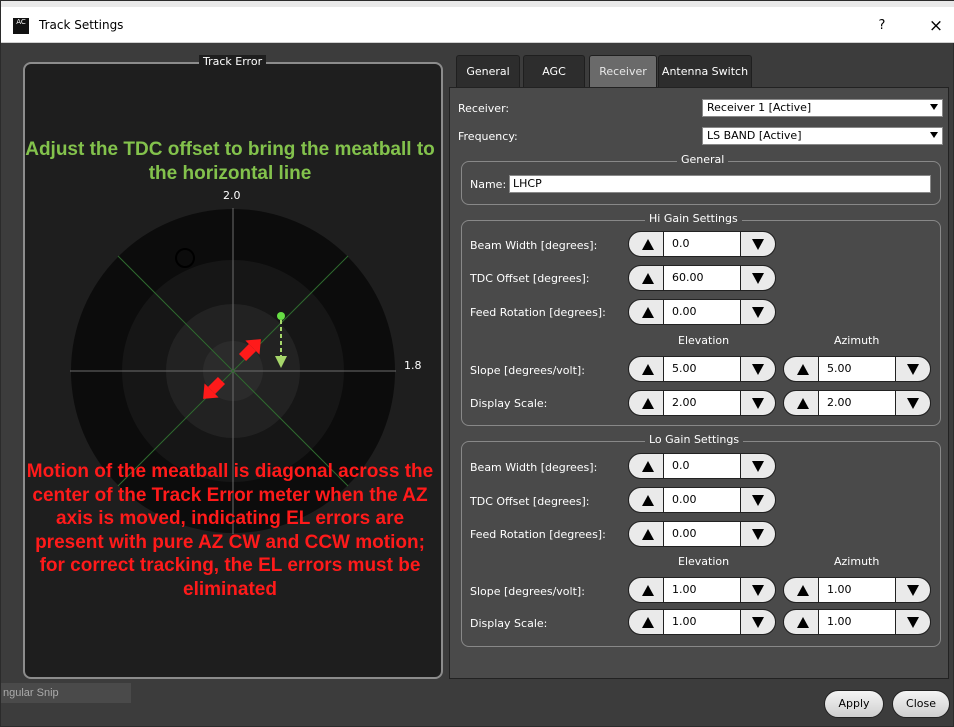 The height and width of the screenshot is (727, 954). Describe the element at coordinates (857, 590) in the screenshot. I see `lo-slope-azimuth-stepper: 1.00` at that location.